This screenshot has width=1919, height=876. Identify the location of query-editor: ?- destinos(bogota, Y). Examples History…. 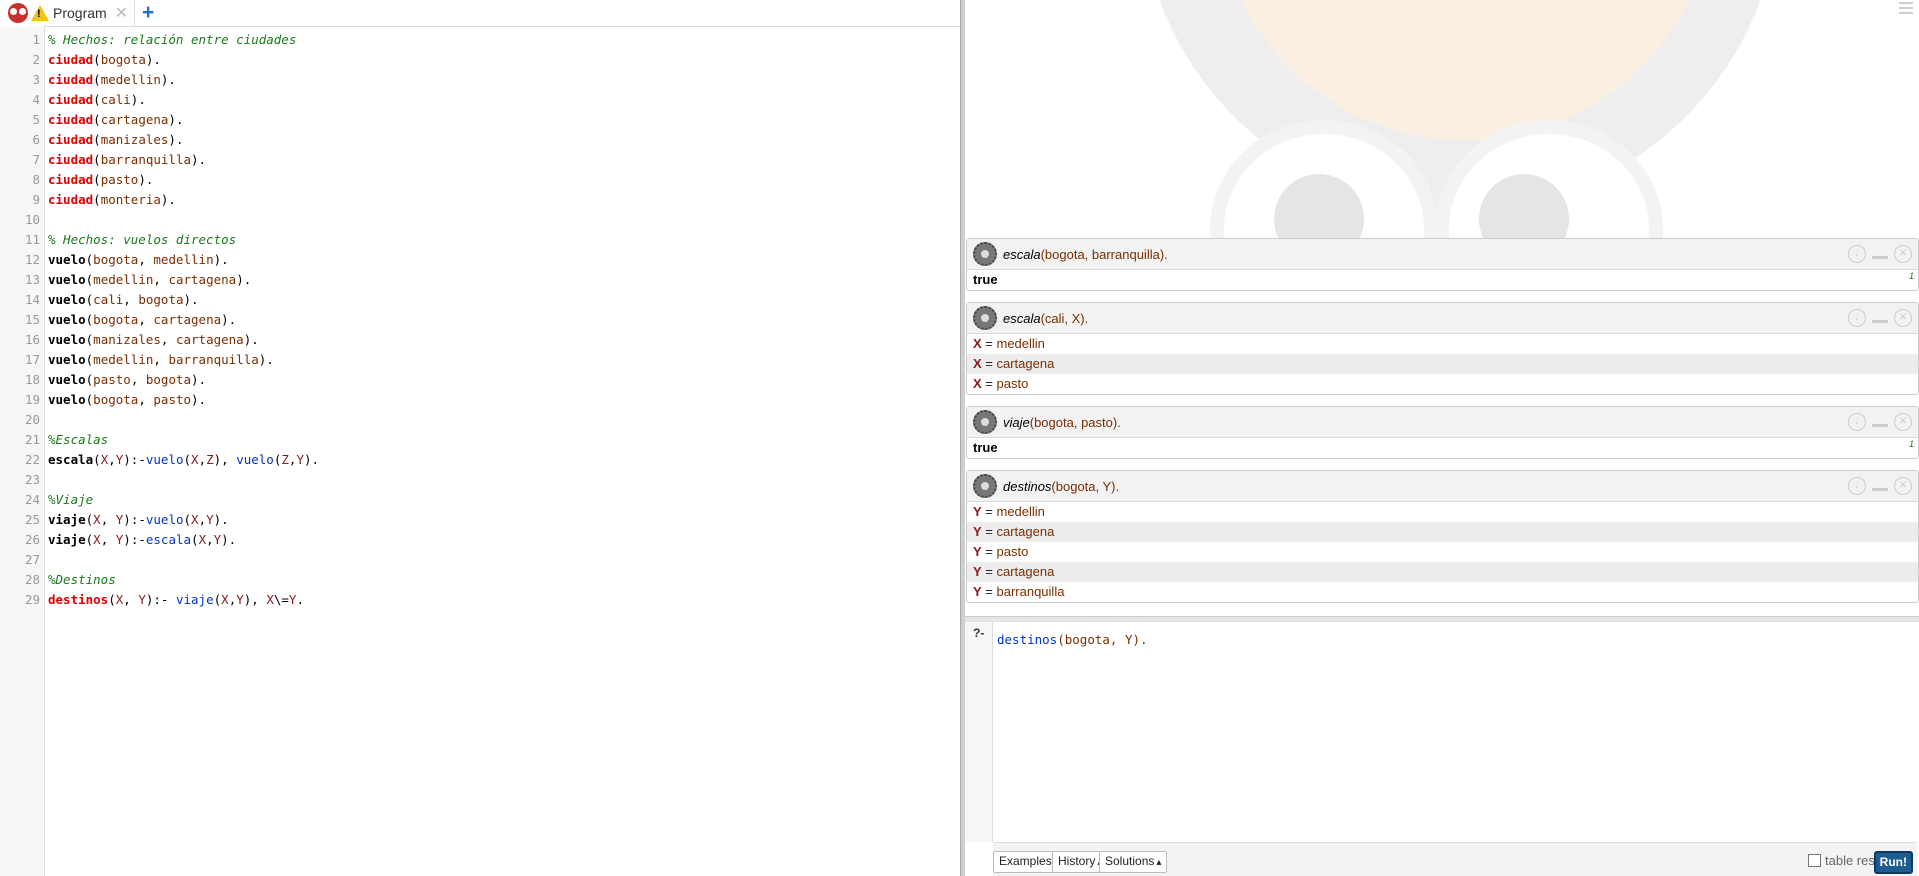
(1442, 749).